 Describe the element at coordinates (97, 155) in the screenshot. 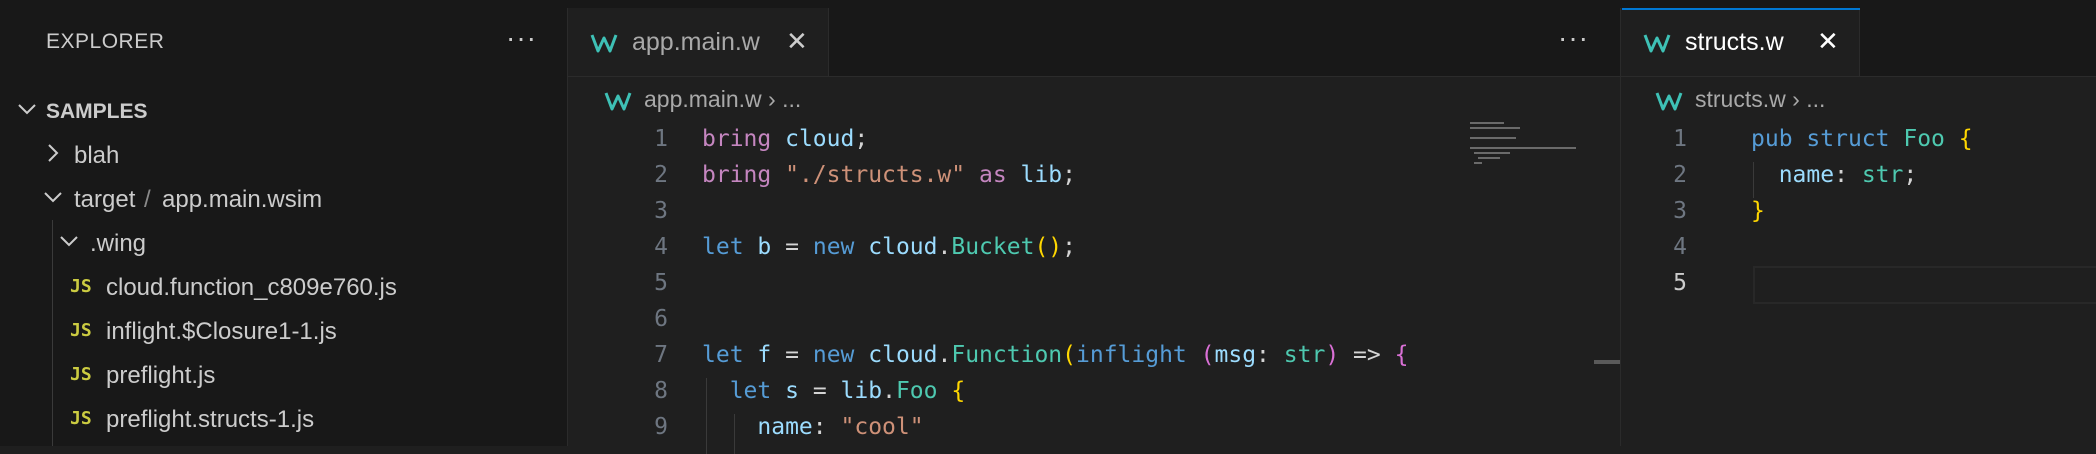

I see `tree-item-label: blah` at that location.